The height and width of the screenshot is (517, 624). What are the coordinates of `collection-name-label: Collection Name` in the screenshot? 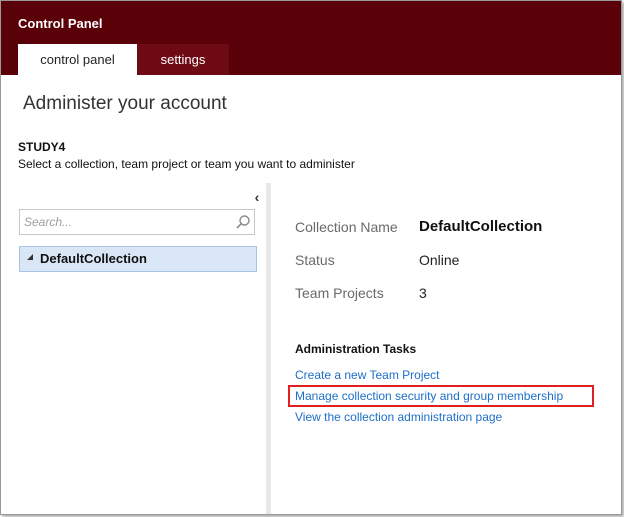 It's located at (346, 227).